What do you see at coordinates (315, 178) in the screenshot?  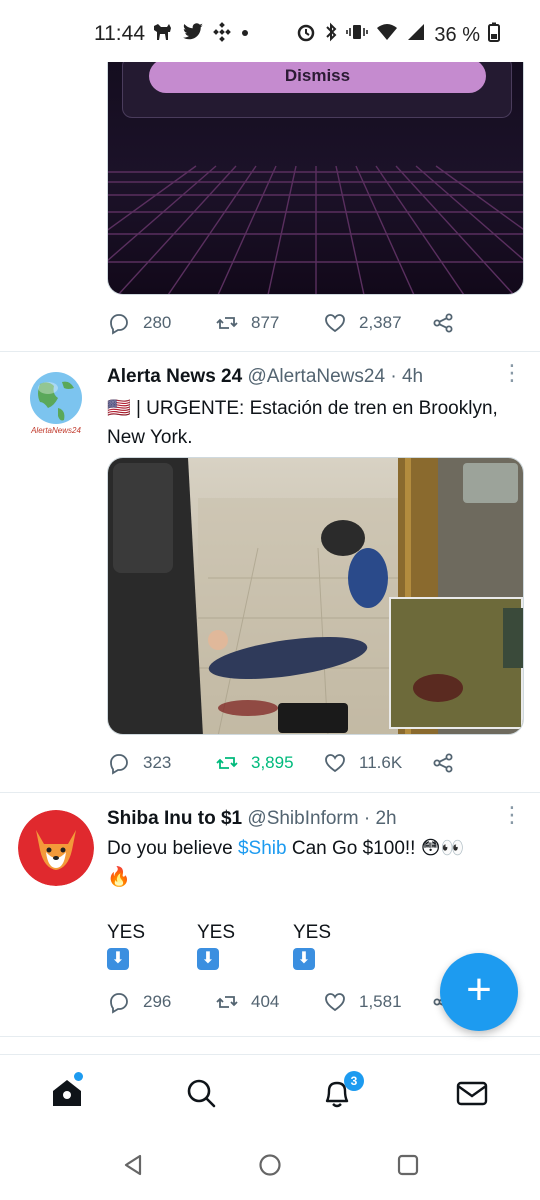 I see `promo-media-card: Dismiss` at bounding box center [315, 178].